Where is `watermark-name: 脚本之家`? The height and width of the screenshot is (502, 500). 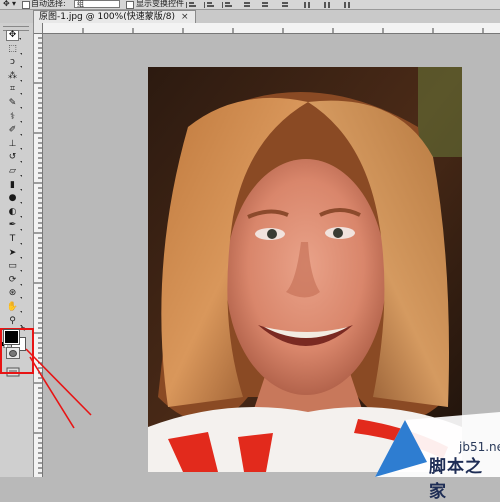
watermark-name: 脚本之家 is located at coordinates (456, 479).